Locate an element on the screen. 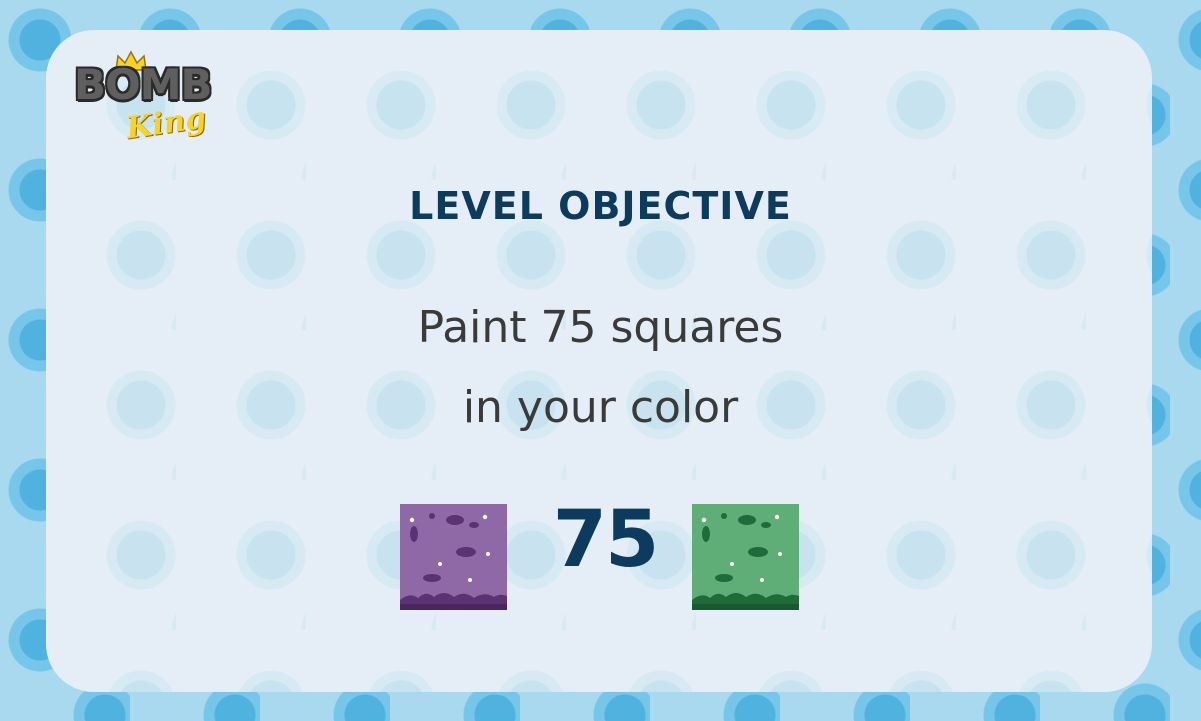 Image resolution: width=1201 pixels, height=721 pixels. target-count: 75 is located at coordinates (606, 540).